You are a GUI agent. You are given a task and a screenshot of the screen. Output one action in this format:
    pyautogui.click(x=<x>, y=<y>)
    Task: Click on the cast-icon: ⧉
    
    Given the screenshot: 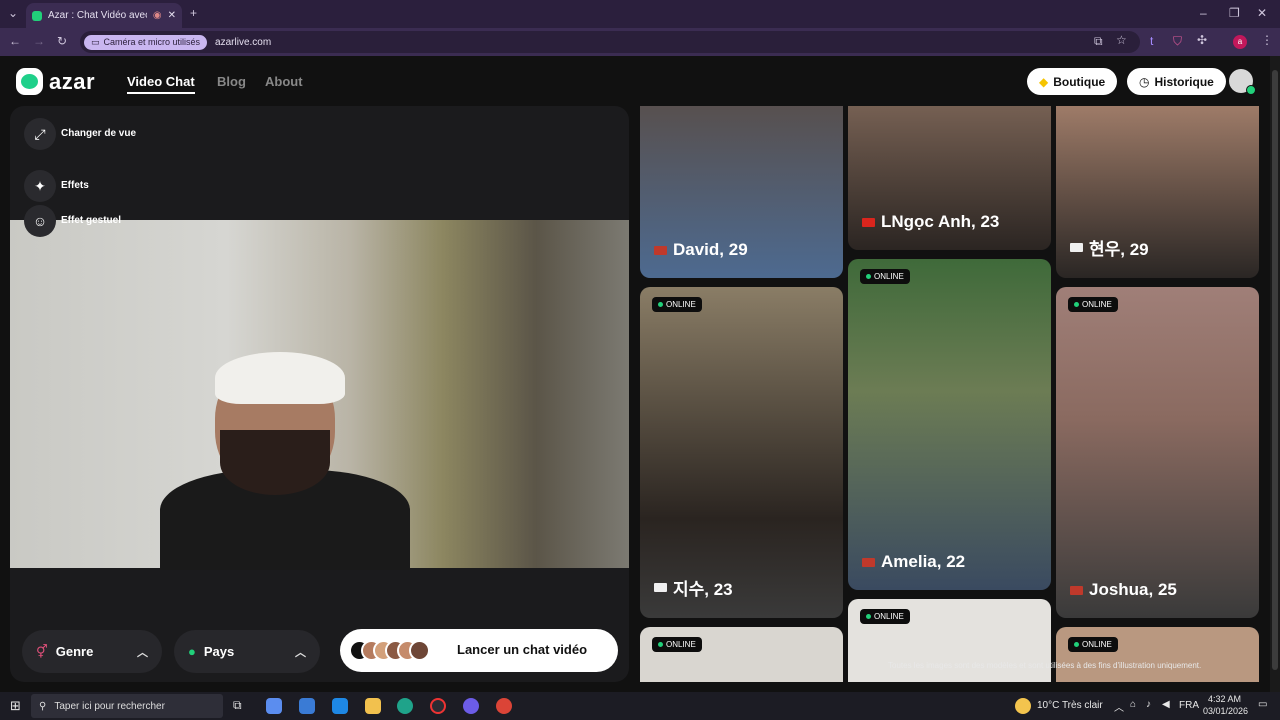 What is the action you would take?
    pyautogui.click(x=1098, y=41)
    